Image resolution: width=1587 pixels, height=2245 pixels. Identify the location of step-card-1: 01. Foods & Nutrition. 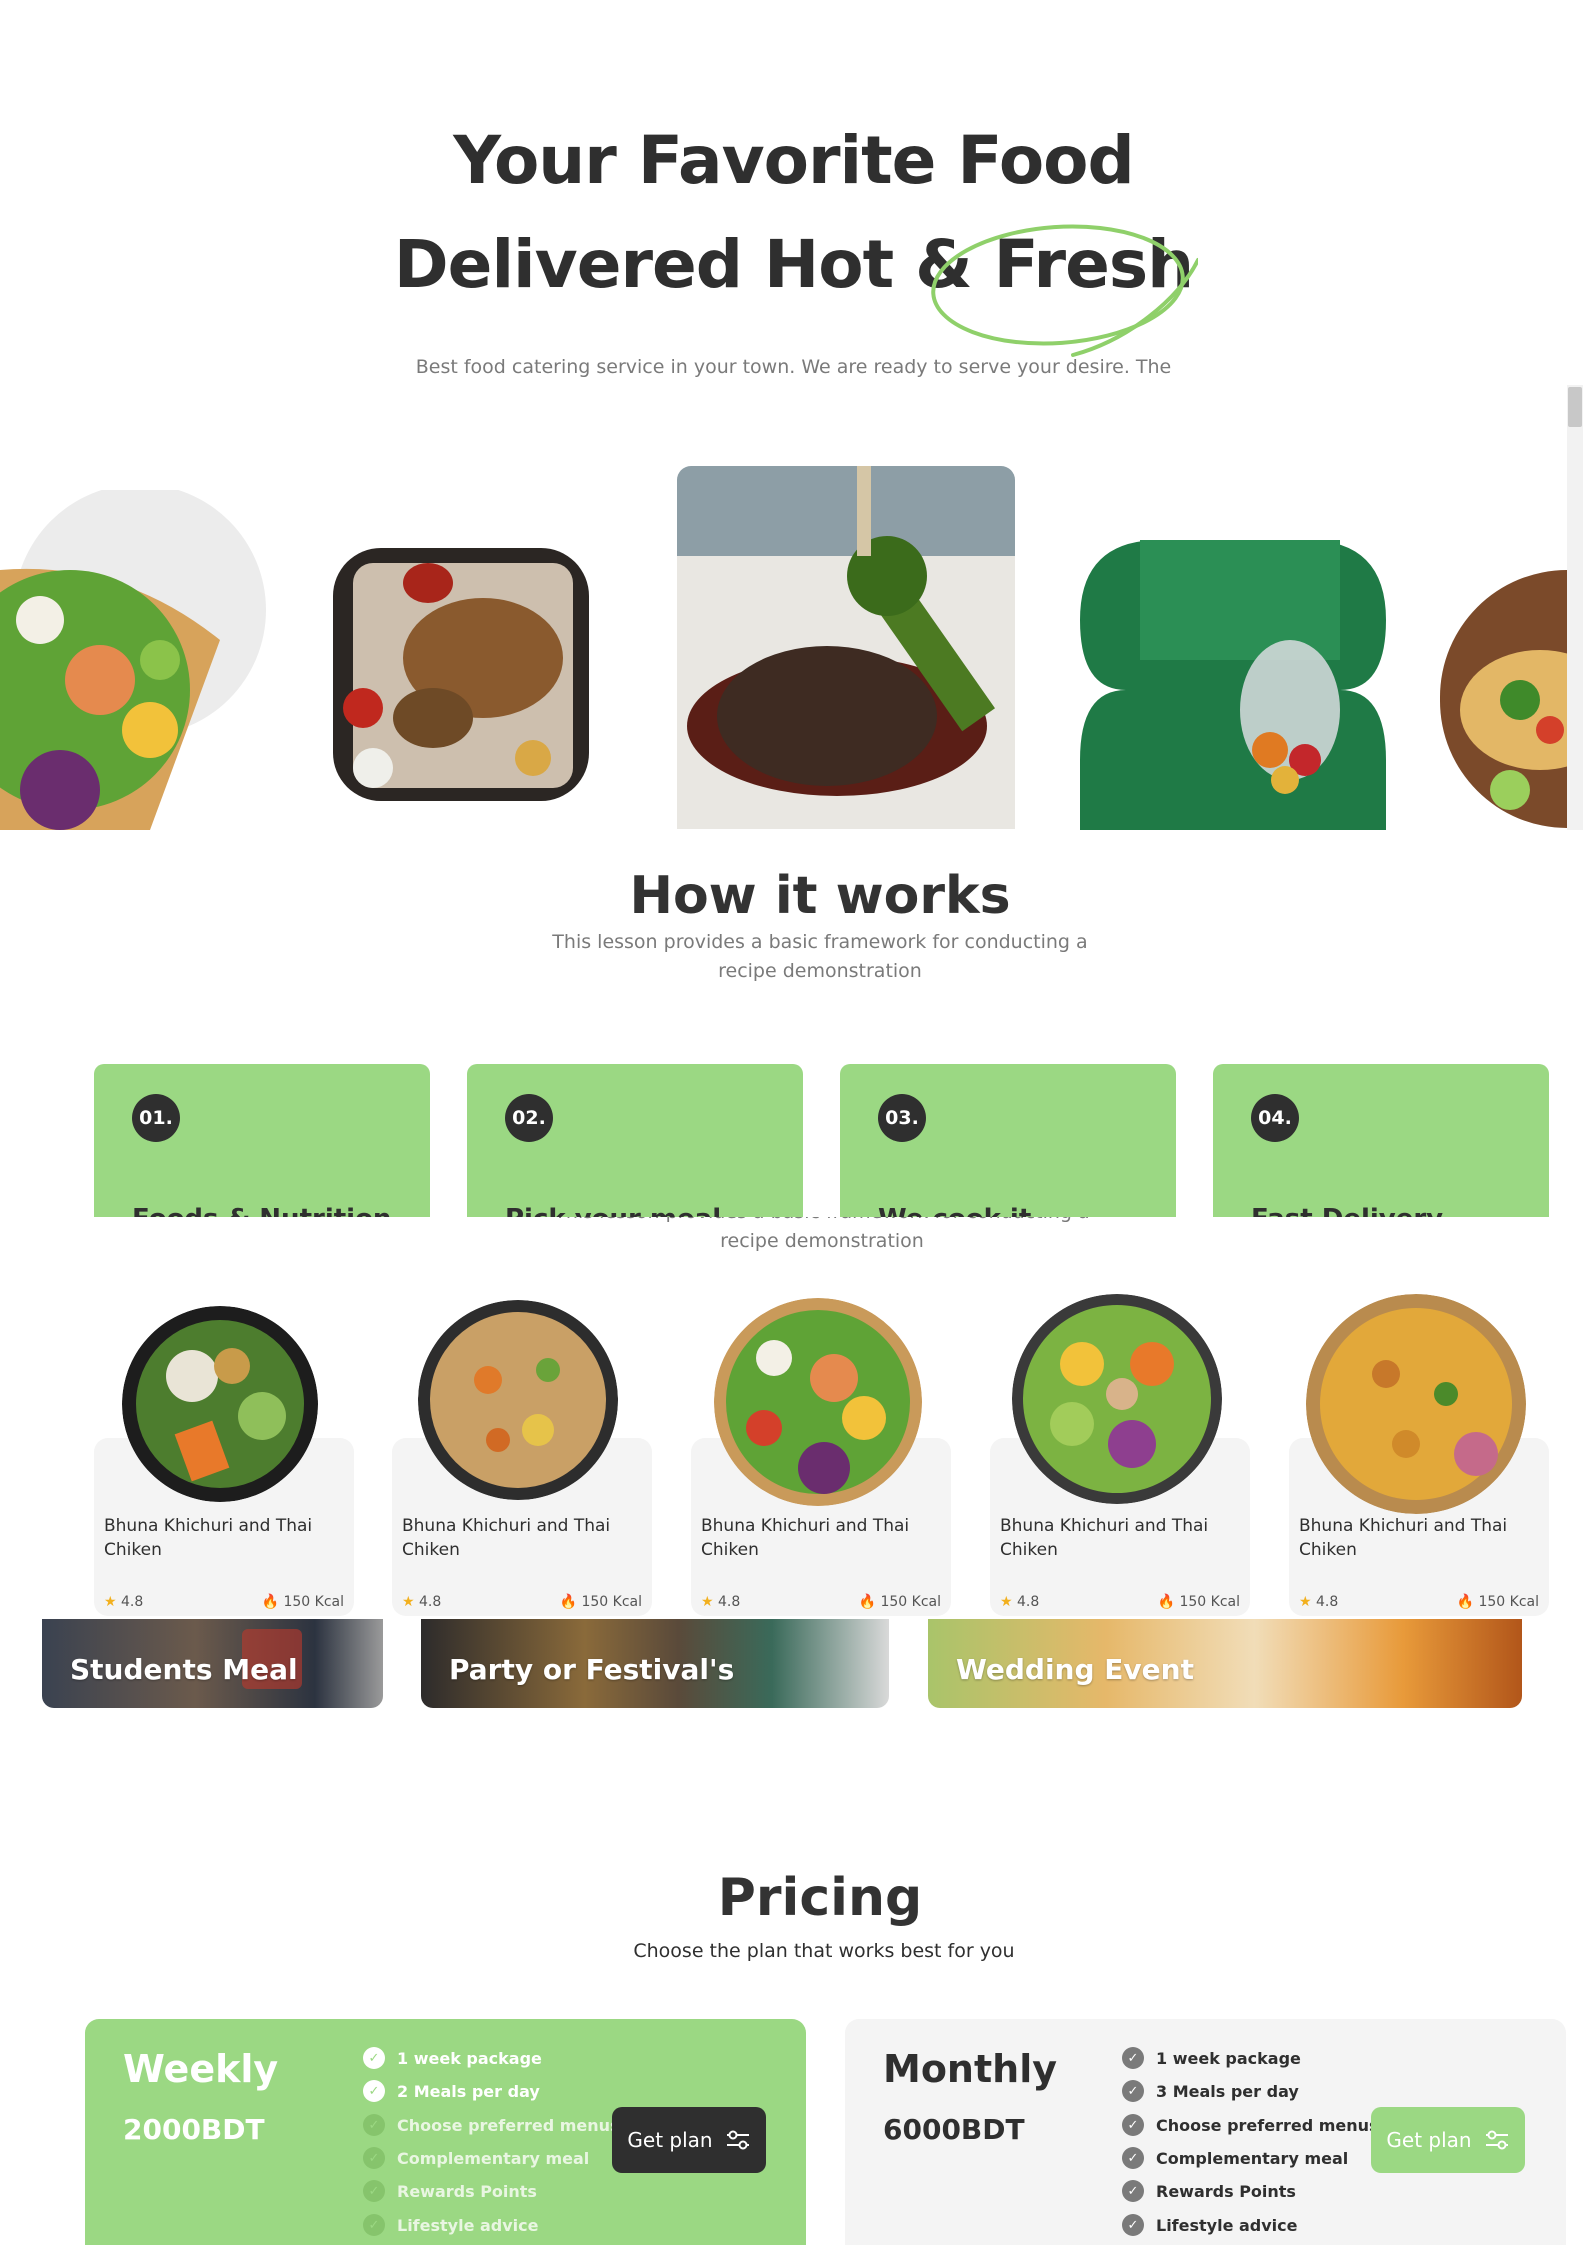
(262, 1140).